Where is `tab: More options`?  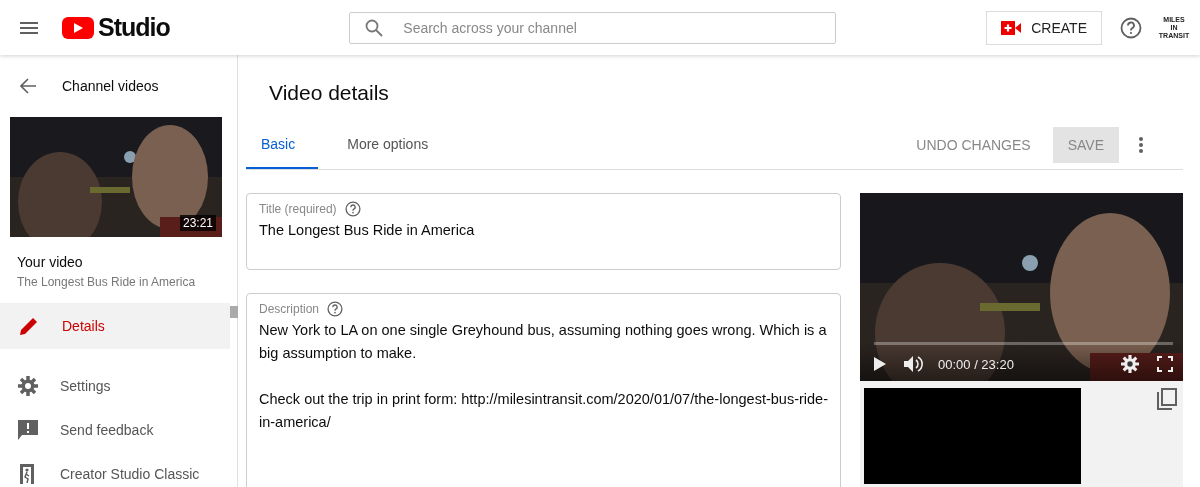
tab: More options is located at coordinates (392, 145).